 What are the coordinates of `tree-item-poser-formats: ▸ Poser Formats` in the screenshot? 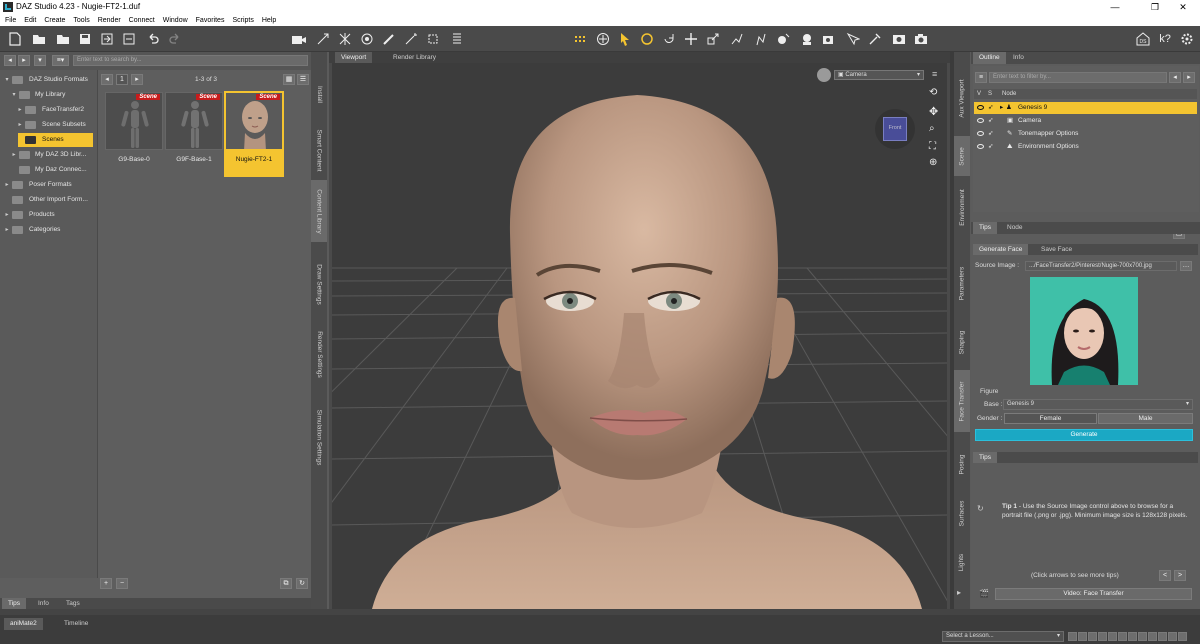 It's located at (49, 185).